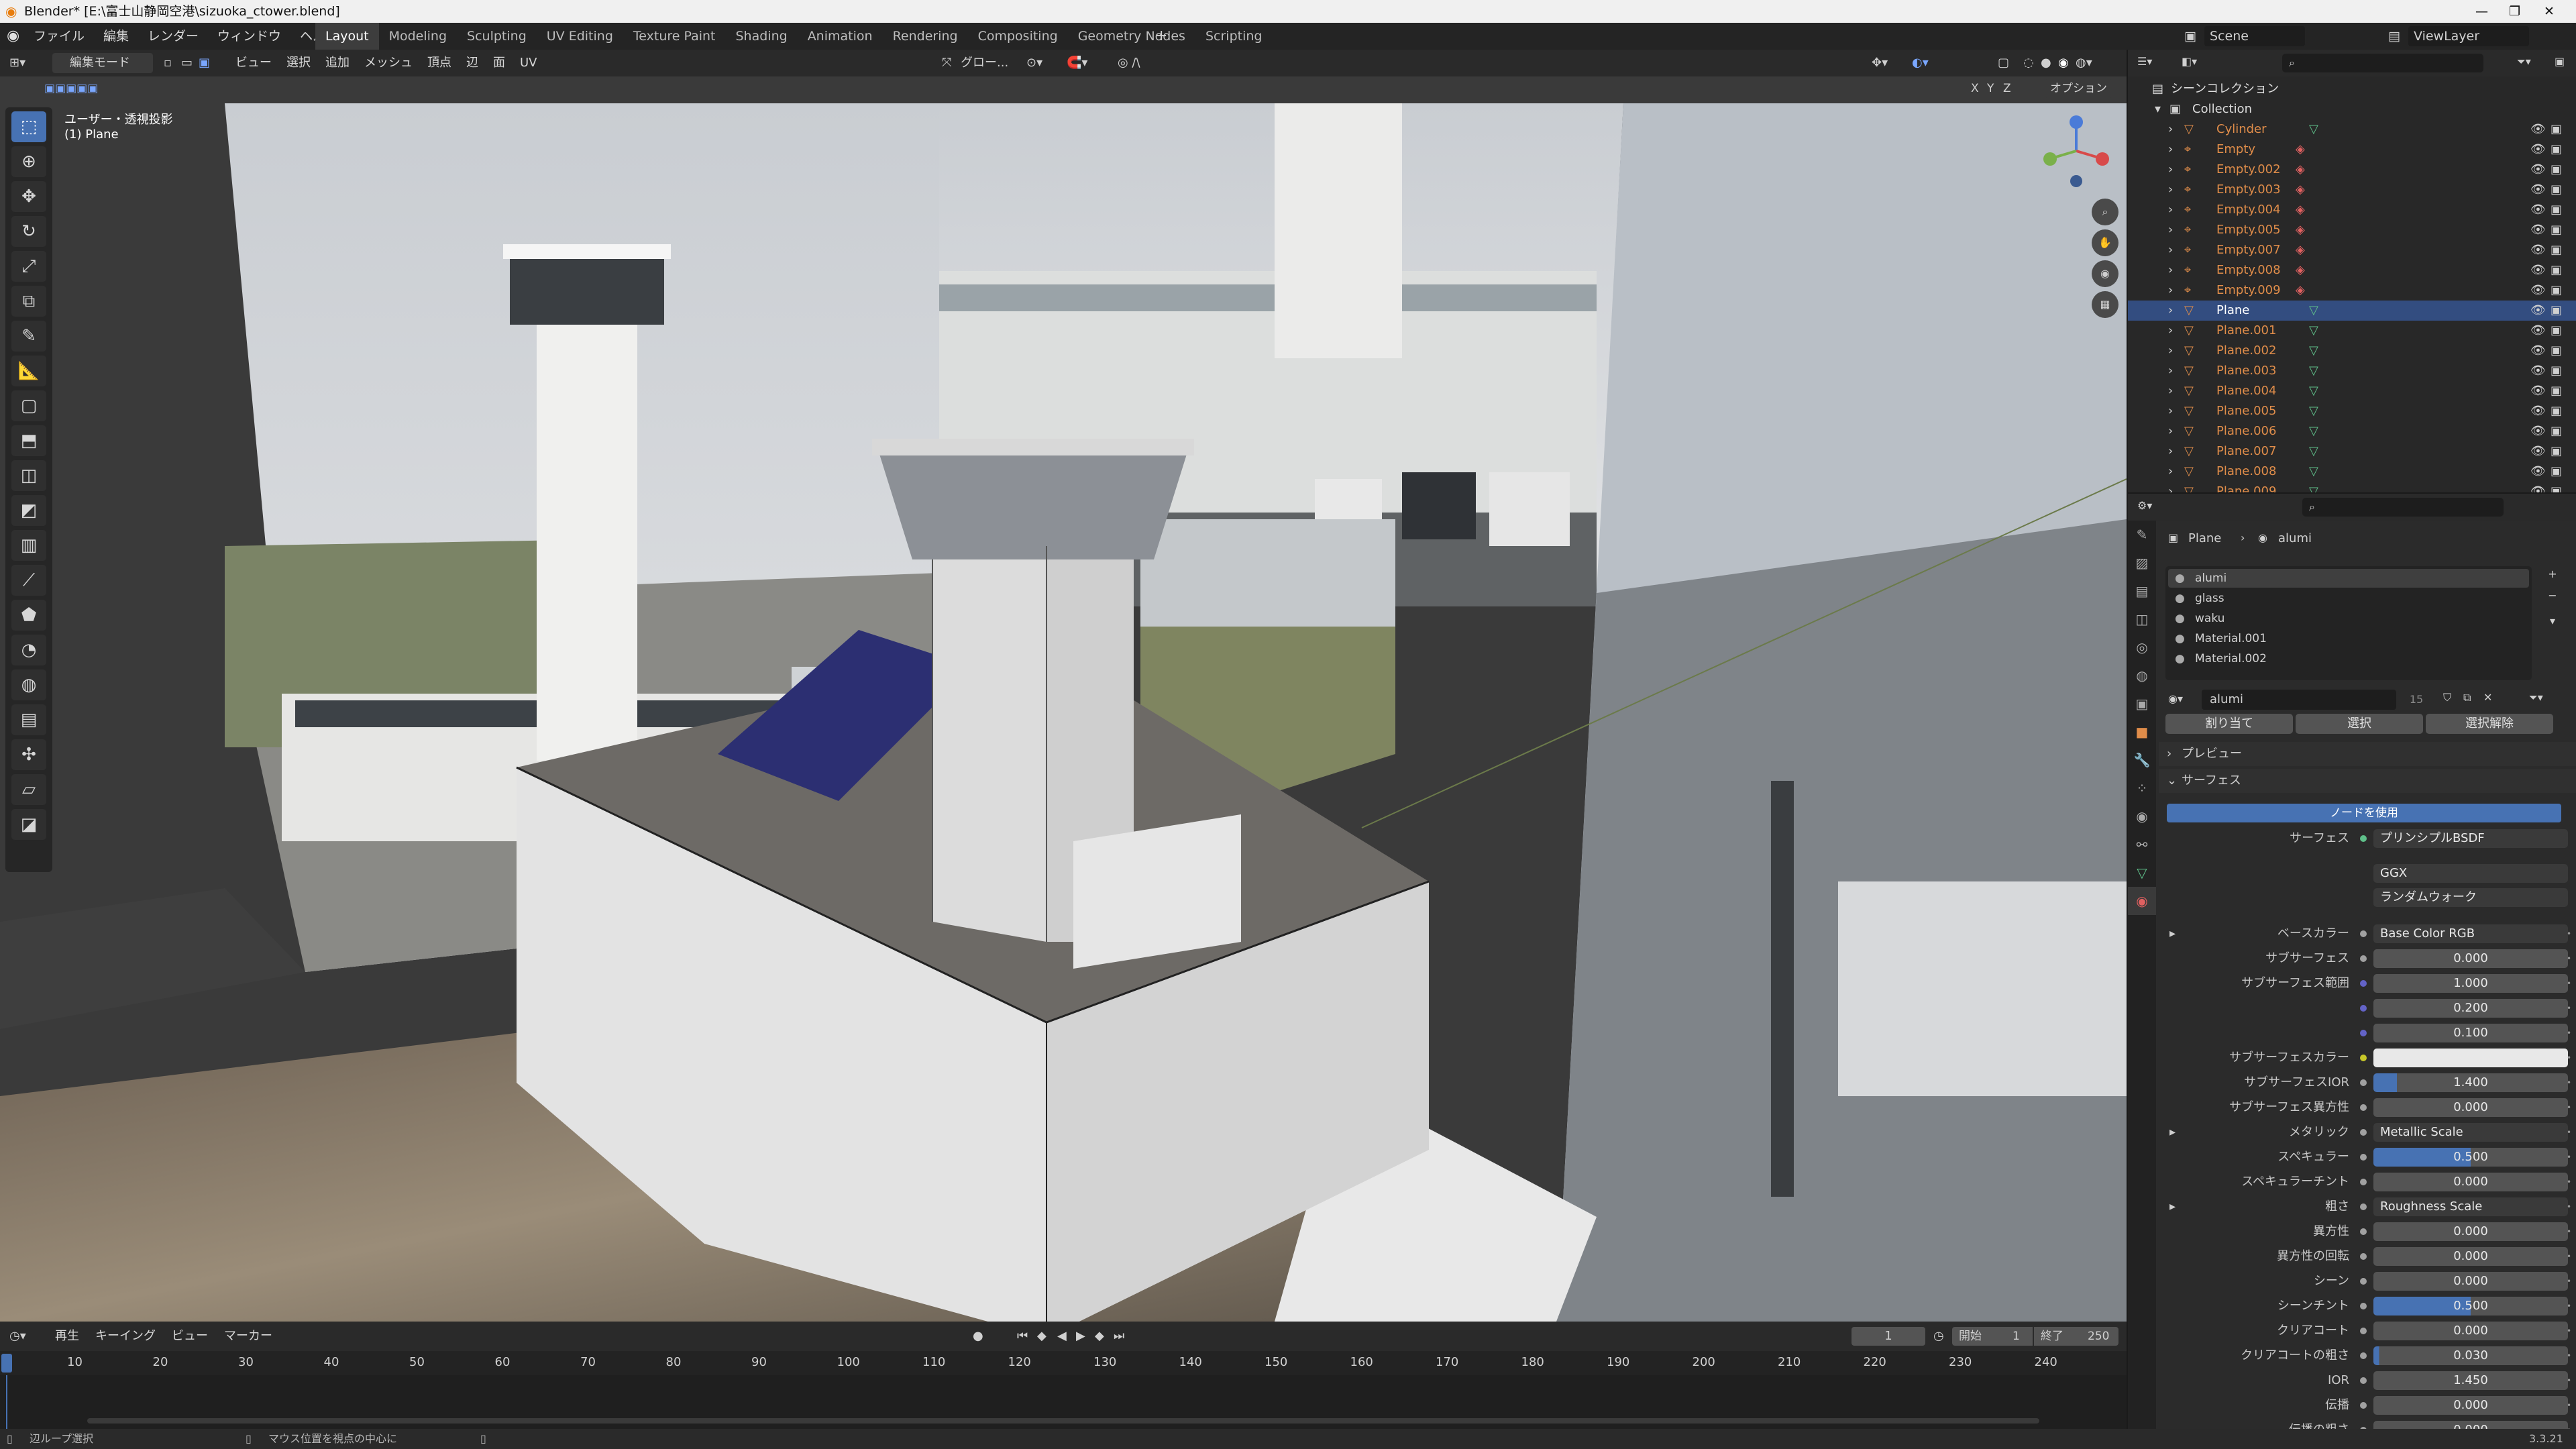 The height and width of the screenshot is (1449, 2576). I want to click on viewport-menu-item: 面, so click(499, 63).